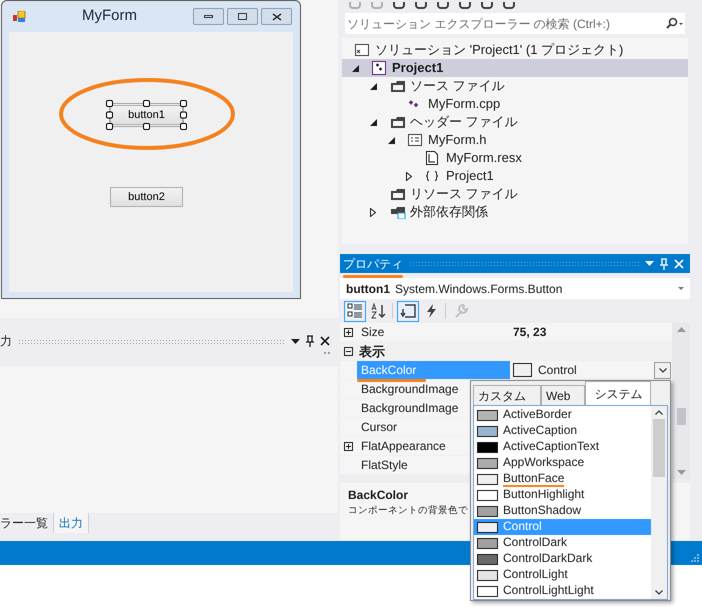 The height and width of the screenshot is (607, 702). I want to click on form-button: button2, so click(146, 197).